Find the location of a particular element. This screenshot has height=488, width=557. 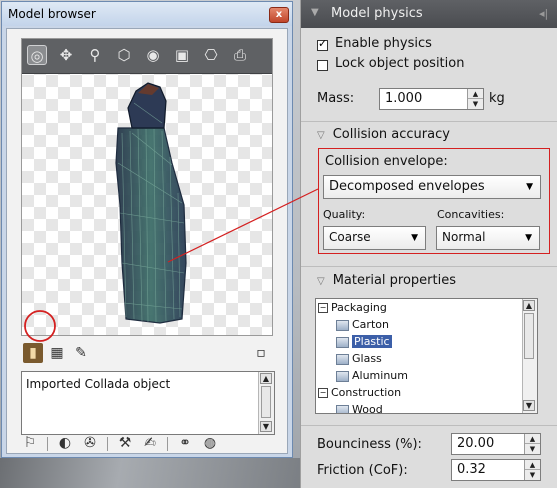

edit-material-icon: ✍ is located at coordinates (150, 443).